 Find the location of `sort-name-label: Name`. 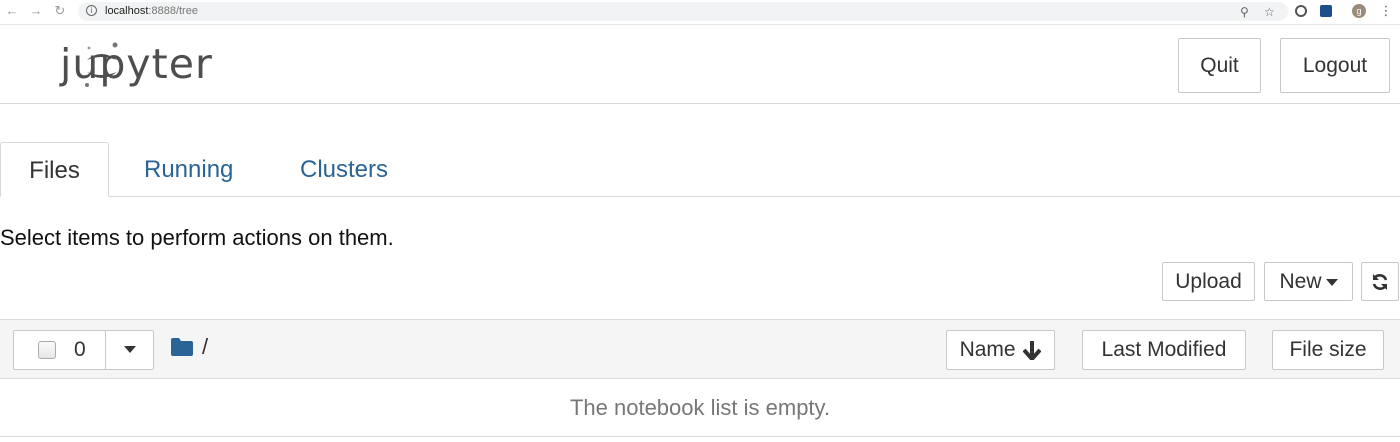

sort-name-label: Name is located at coordinates (987, 349).